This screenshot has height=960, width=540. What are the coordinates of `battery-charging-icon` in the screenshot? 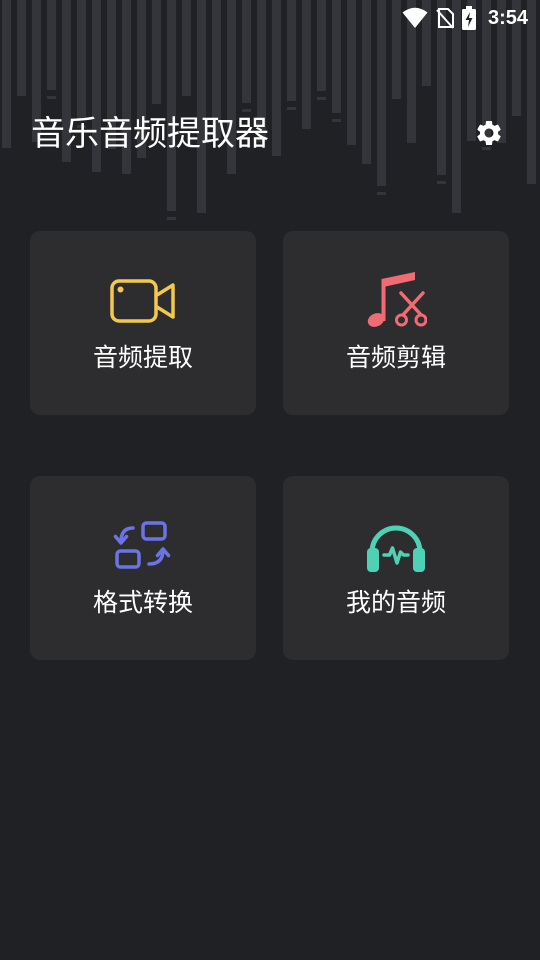 It's located at (468, 18).